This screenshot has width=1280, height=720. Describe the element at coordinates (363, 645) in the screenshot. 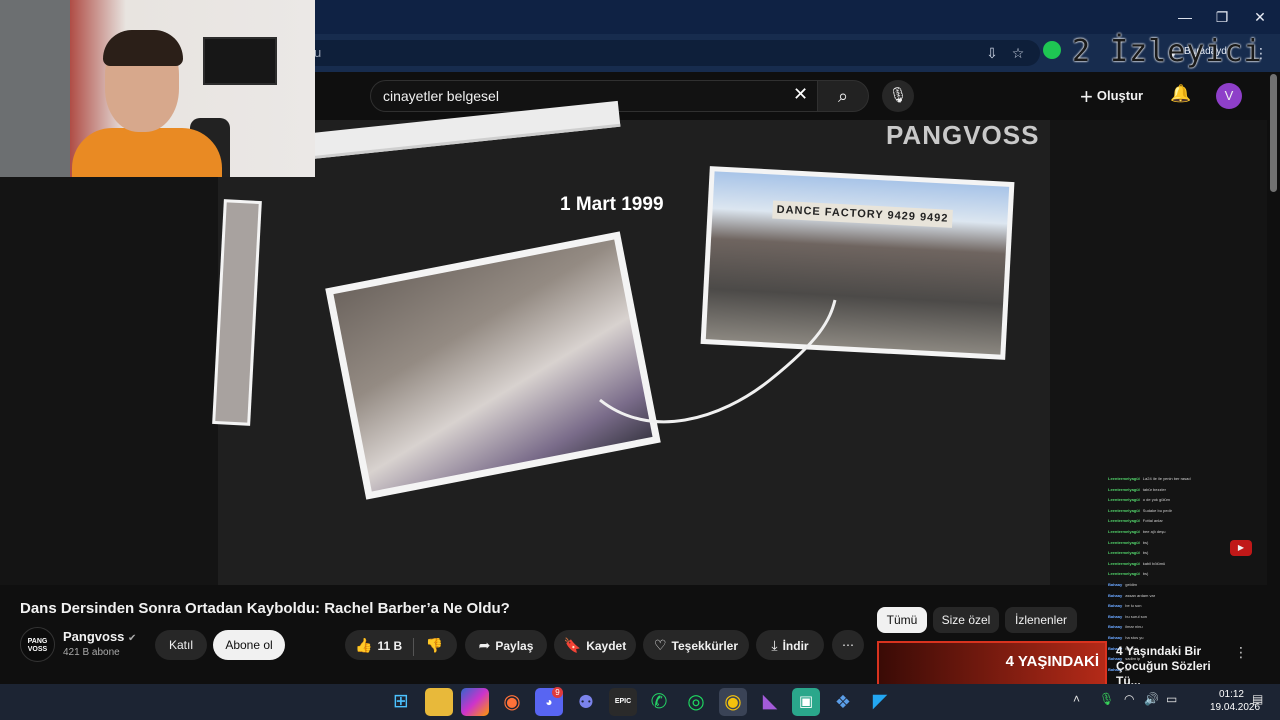

I see `like-icon: 👍` at that location.